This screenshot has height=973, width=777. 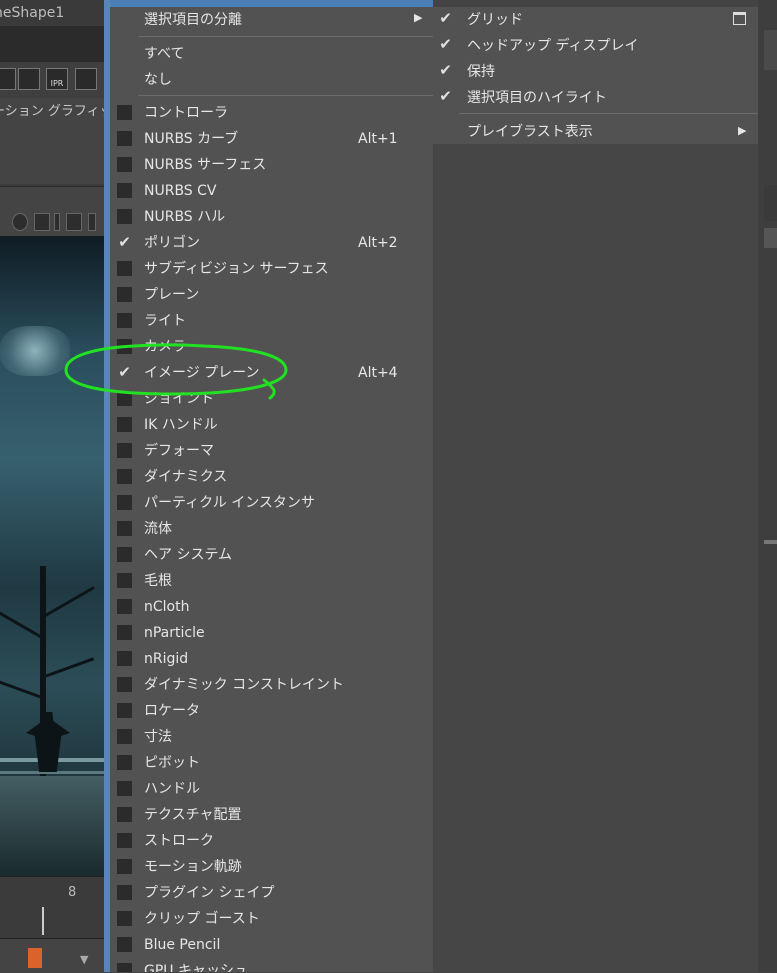 What do you see at coordinates (8, 79) in the screenshot?
I see `shelf-render-icon` at bounding box center [8, 79].